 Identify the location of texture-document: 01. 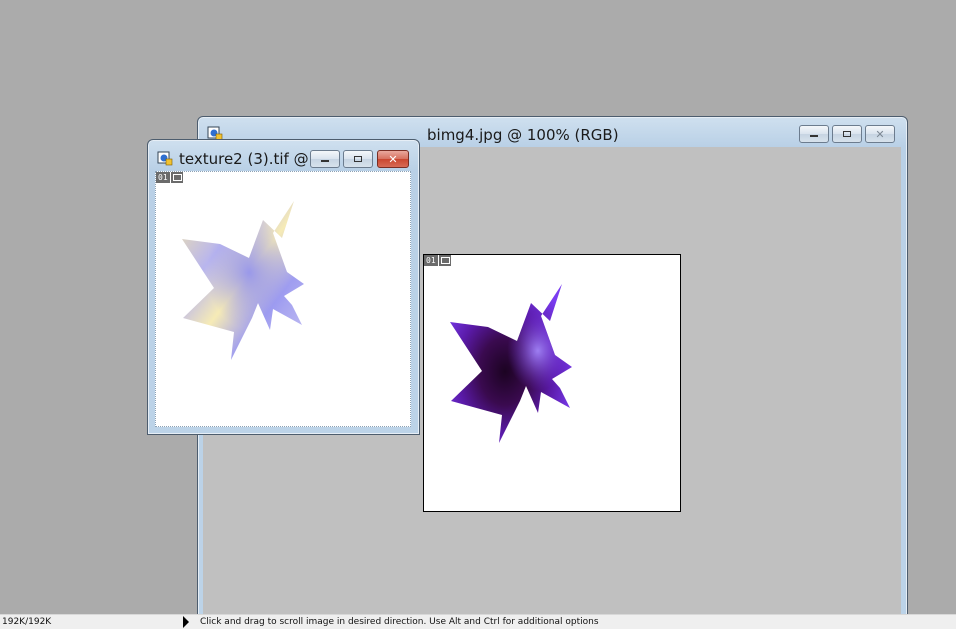
(283, 299).